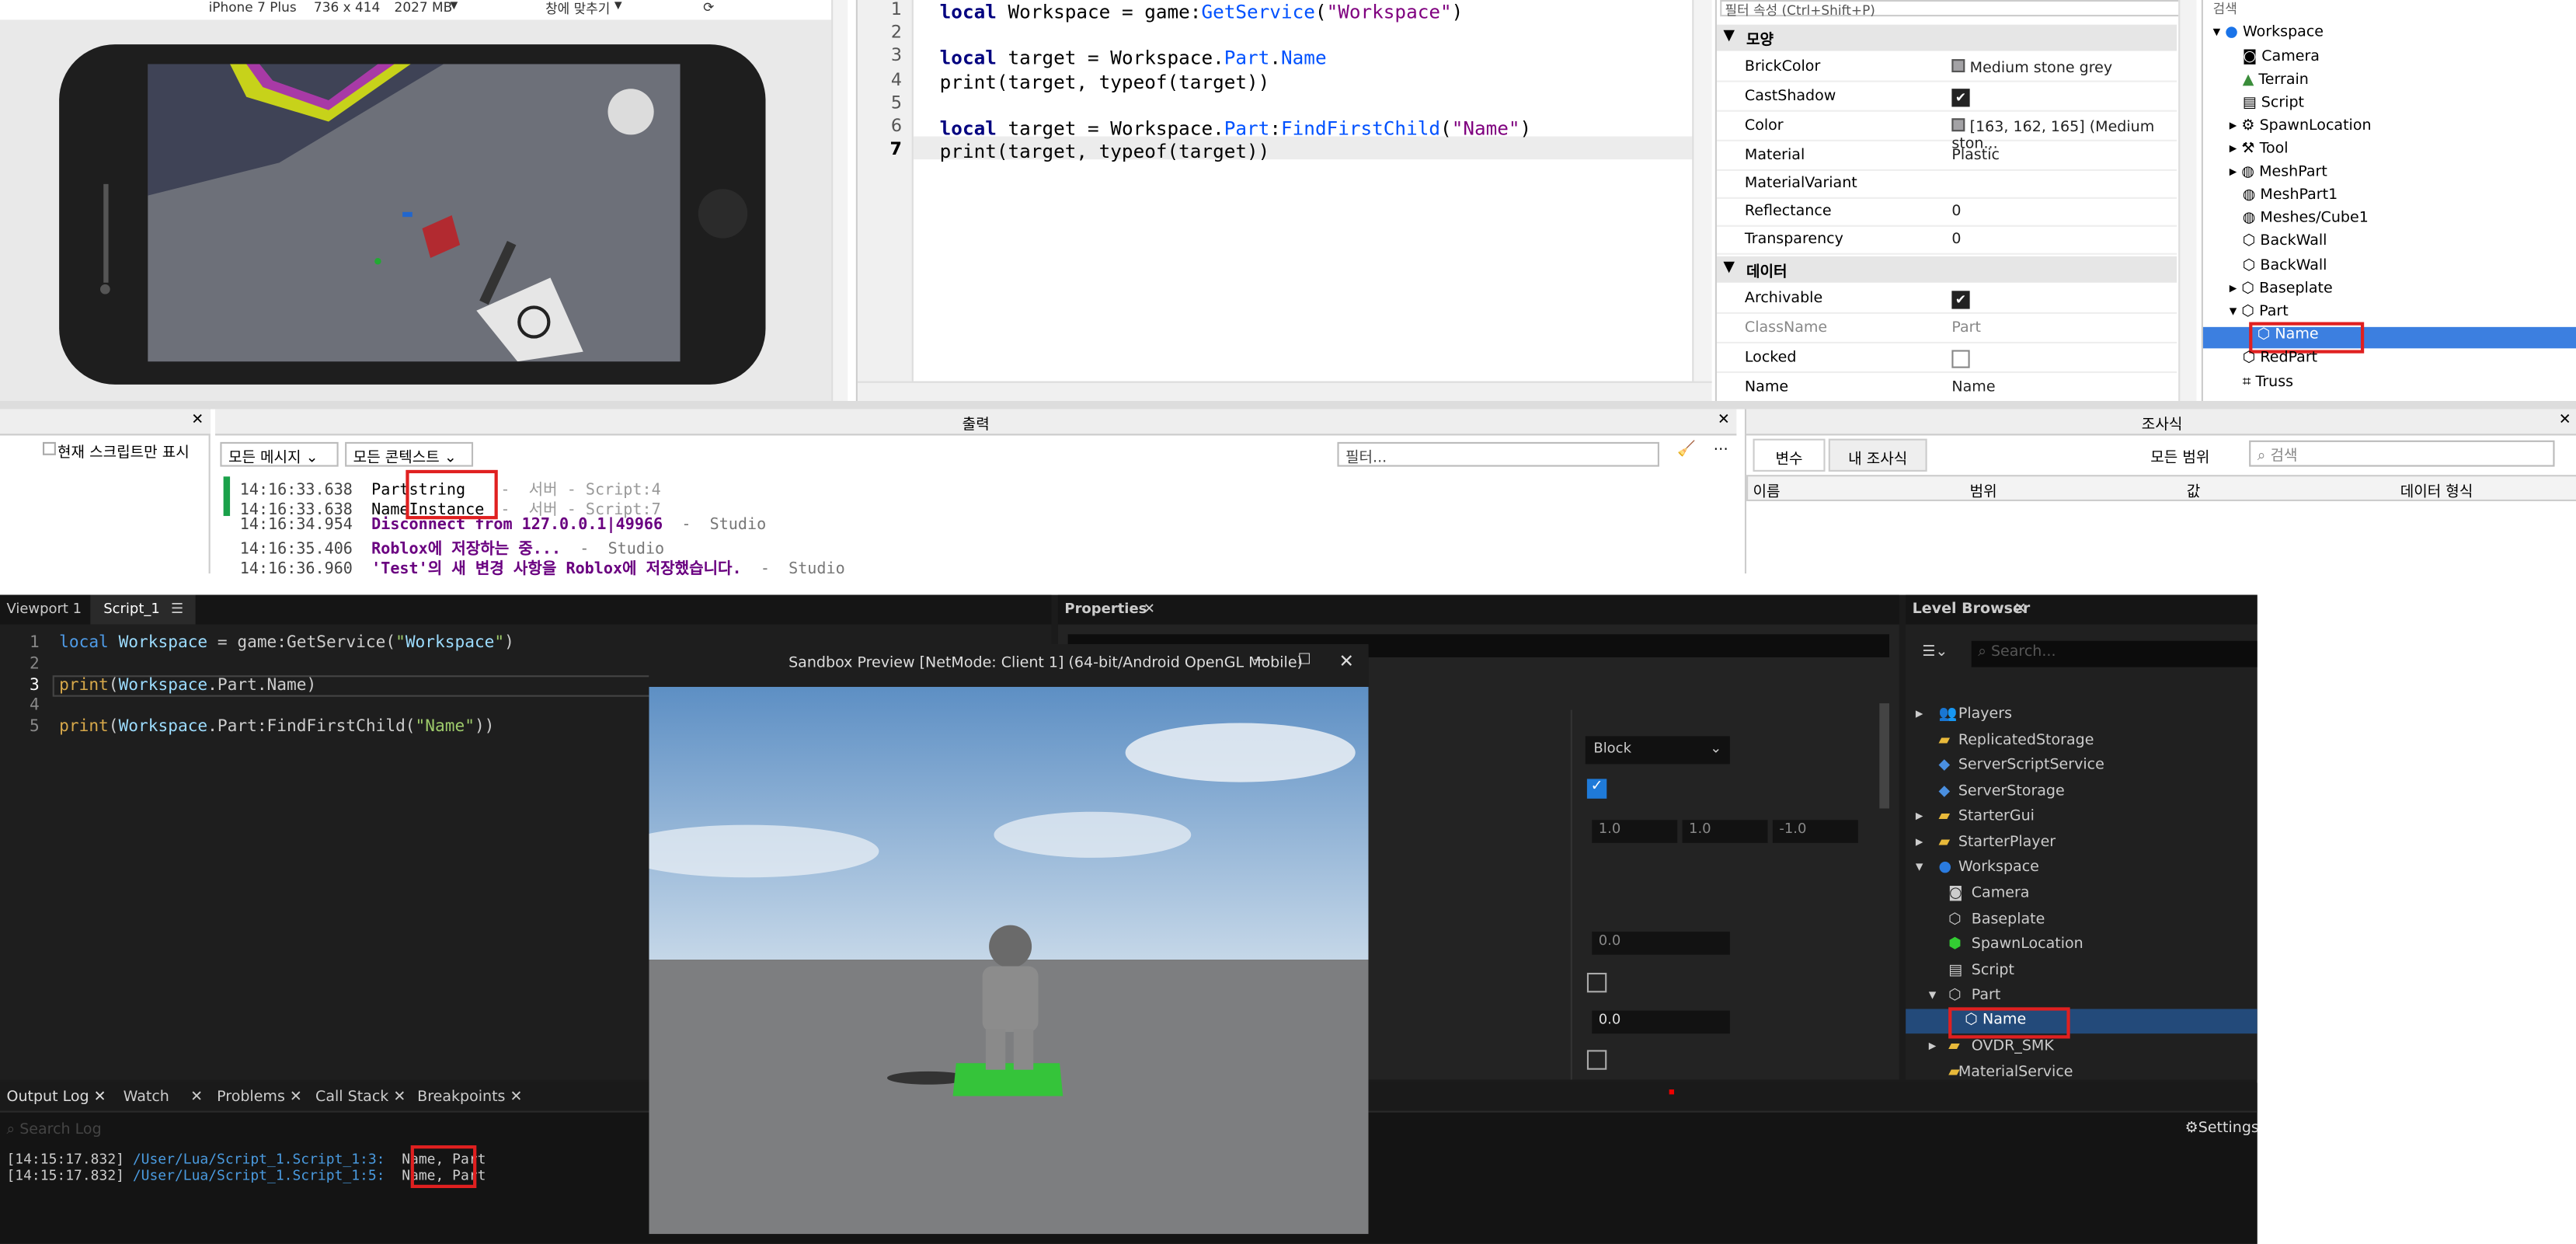 Image resolution: width=2576 pixels, height=1244 pixels. Describe the element at coordinates (123, 452) in the screenshot. I see `current-script-only-checkbox: 현재 스크립트만 표시` at that location.